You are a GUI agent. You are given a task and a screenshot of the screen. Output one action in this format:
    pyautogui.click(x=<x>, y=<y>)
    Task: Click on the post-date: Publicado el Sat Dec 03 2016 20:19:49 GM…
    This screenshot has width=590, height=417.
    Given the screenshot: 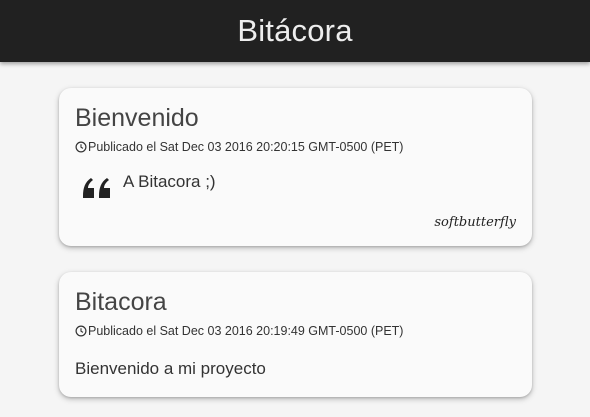 What is the action you would take?
    pyautogui.click(x=246, y=331)
    